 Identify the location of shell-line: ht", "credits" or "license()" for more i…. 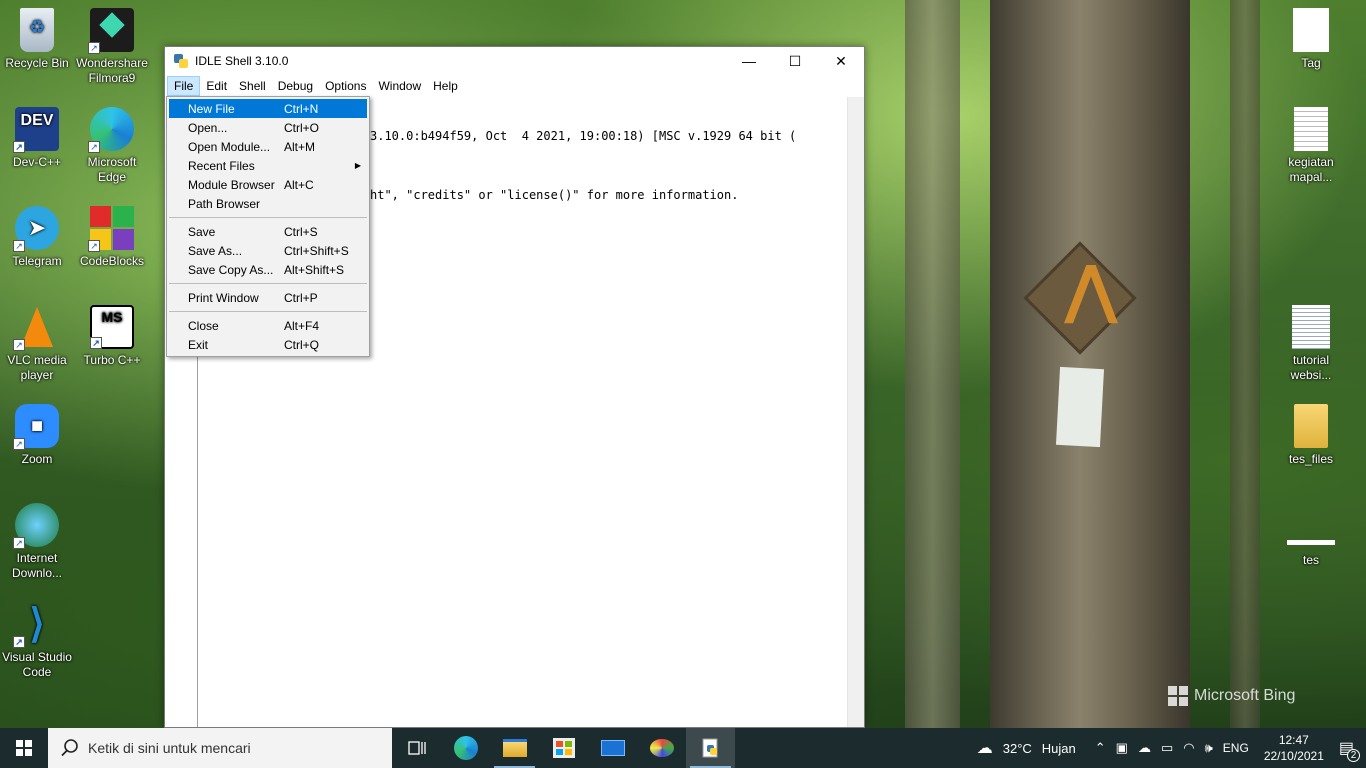
(554, 195).